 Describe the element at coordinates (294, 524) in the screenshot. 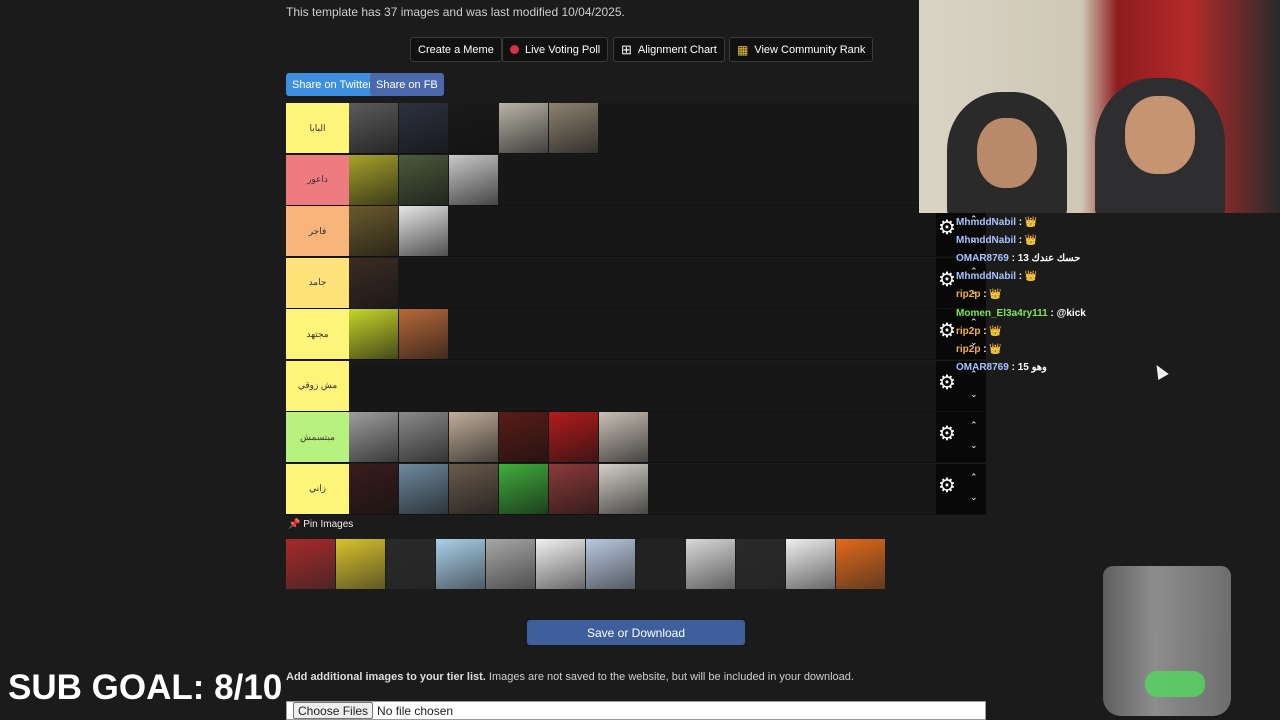

I see `pin-icon: 📌` at that location.